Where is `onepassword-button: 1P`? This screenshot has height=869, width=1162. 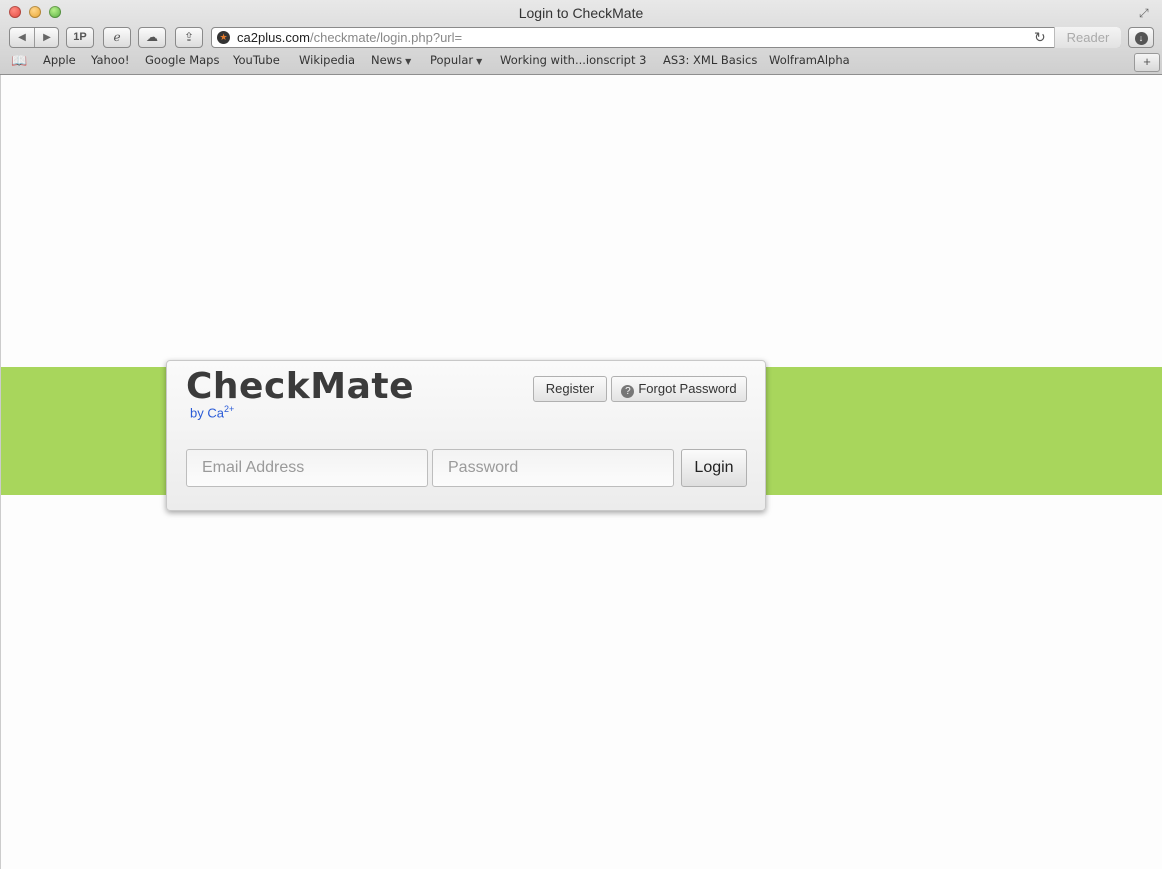 onepassword-button: 1P is located at coordinates (80, 37).